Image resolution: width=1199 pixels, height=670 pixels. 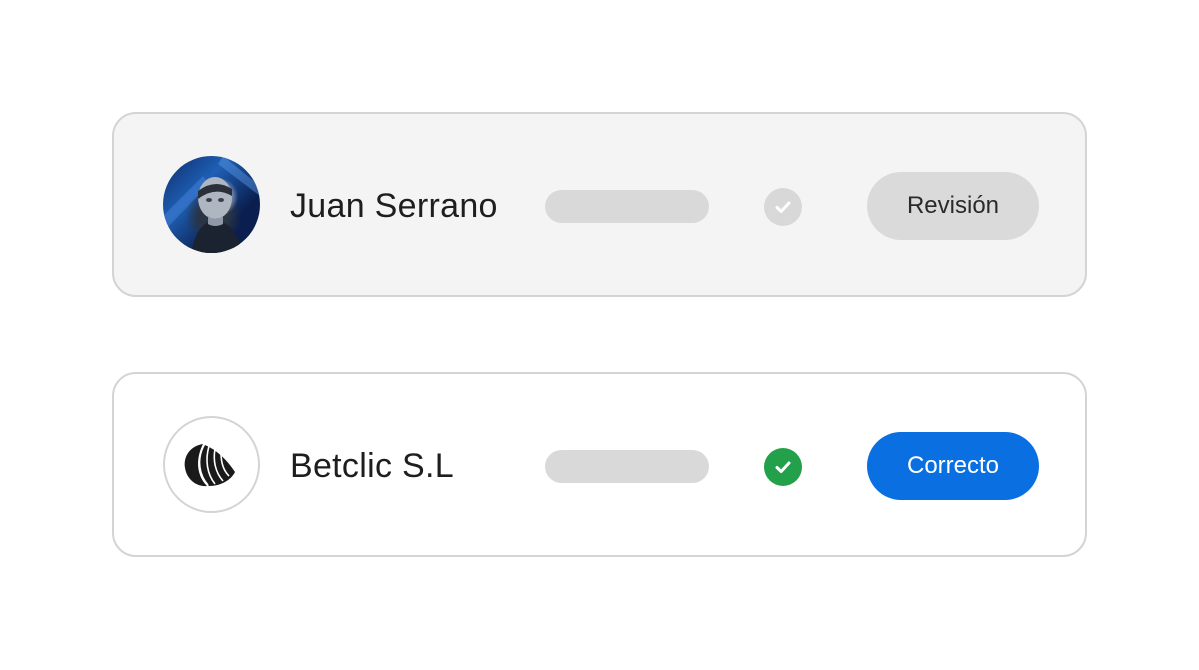 I want to click on person-photo-icon, so click(x=211, y=204).